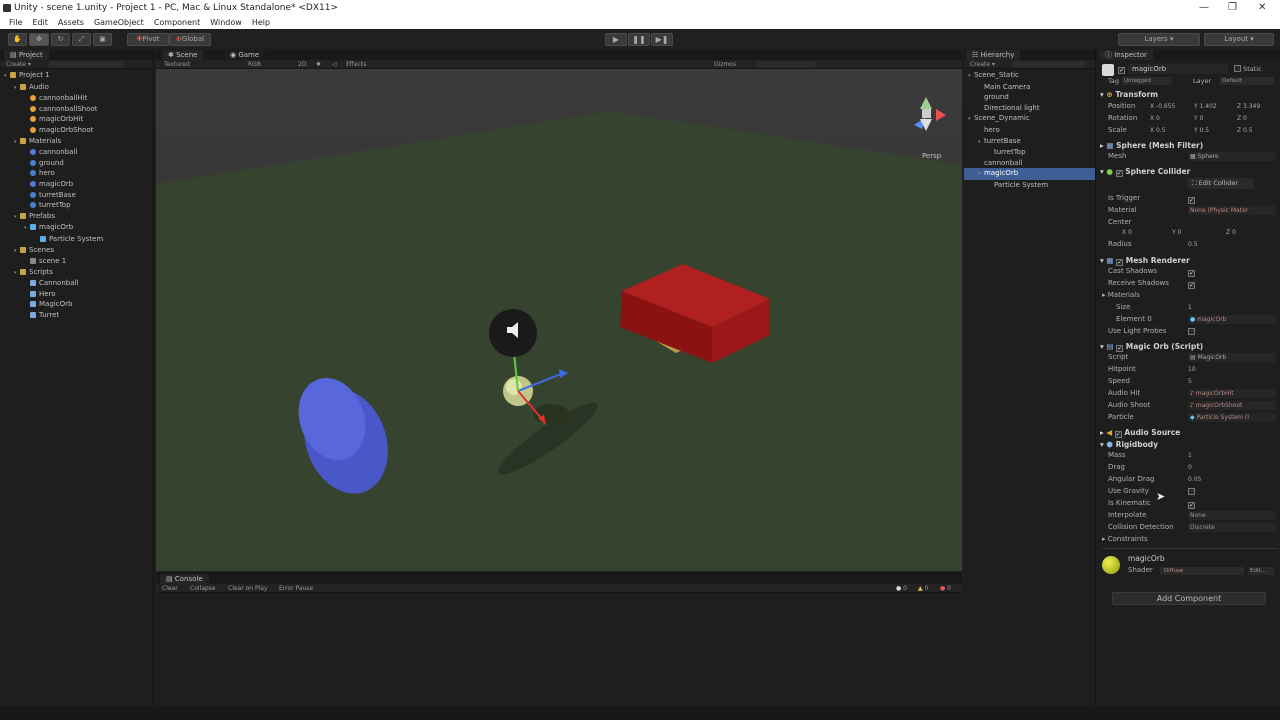  What do you see at coordinates (1191, 492) in the screenshot?
I see `use-gravity-checkbox` at bounding box center [1191, 492].